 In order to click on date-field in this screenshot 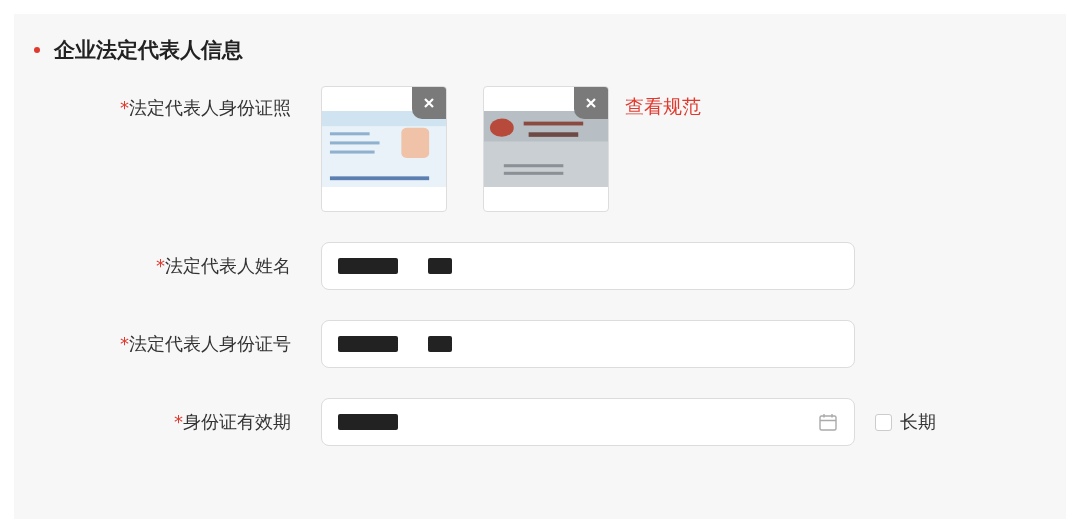, I will do `click(588, 422)`.